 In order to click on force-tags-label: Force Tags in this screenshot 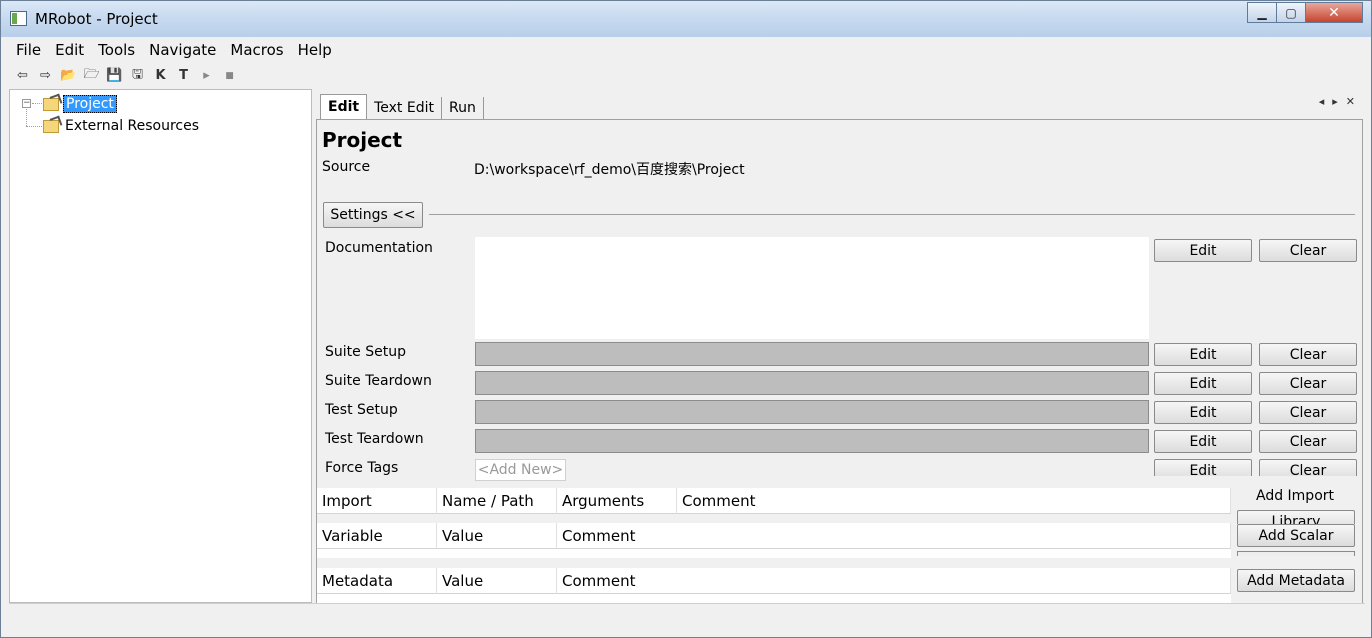, I will do `click(362, 468)`.